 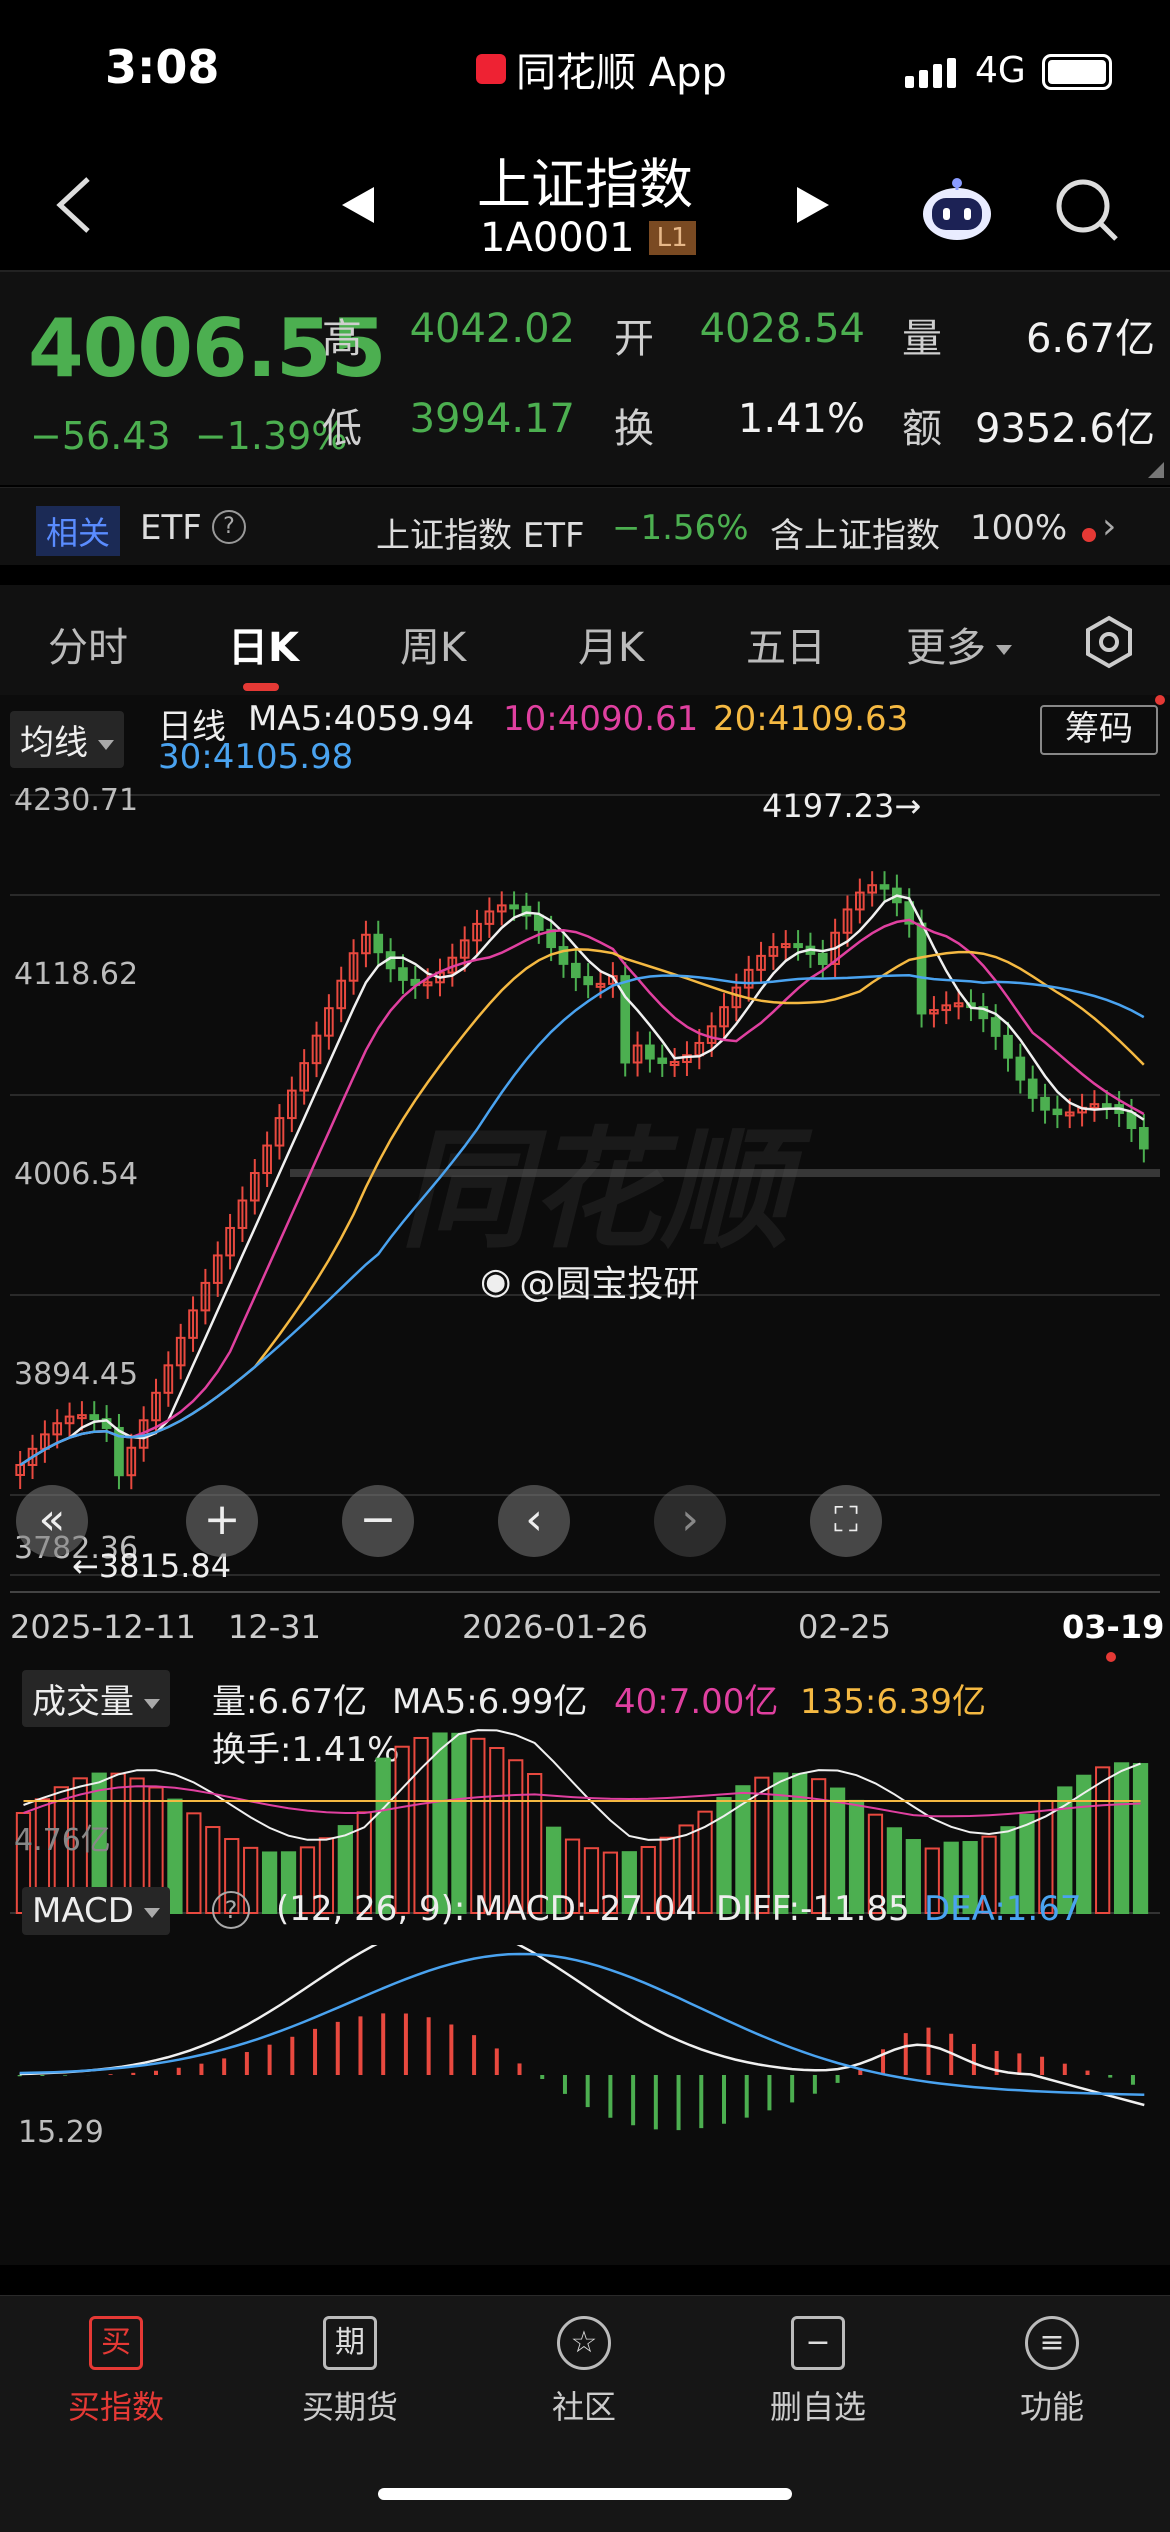 I want to click on app-name: 同花顺 App, so click(x=621, y=73).